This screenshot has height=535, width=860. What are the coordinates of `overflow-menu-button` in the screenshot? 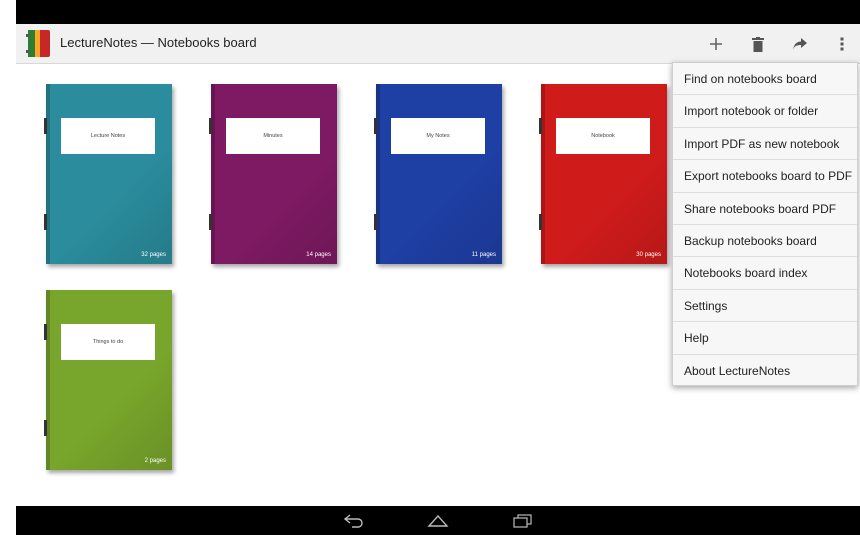 It's located at (842, 44).